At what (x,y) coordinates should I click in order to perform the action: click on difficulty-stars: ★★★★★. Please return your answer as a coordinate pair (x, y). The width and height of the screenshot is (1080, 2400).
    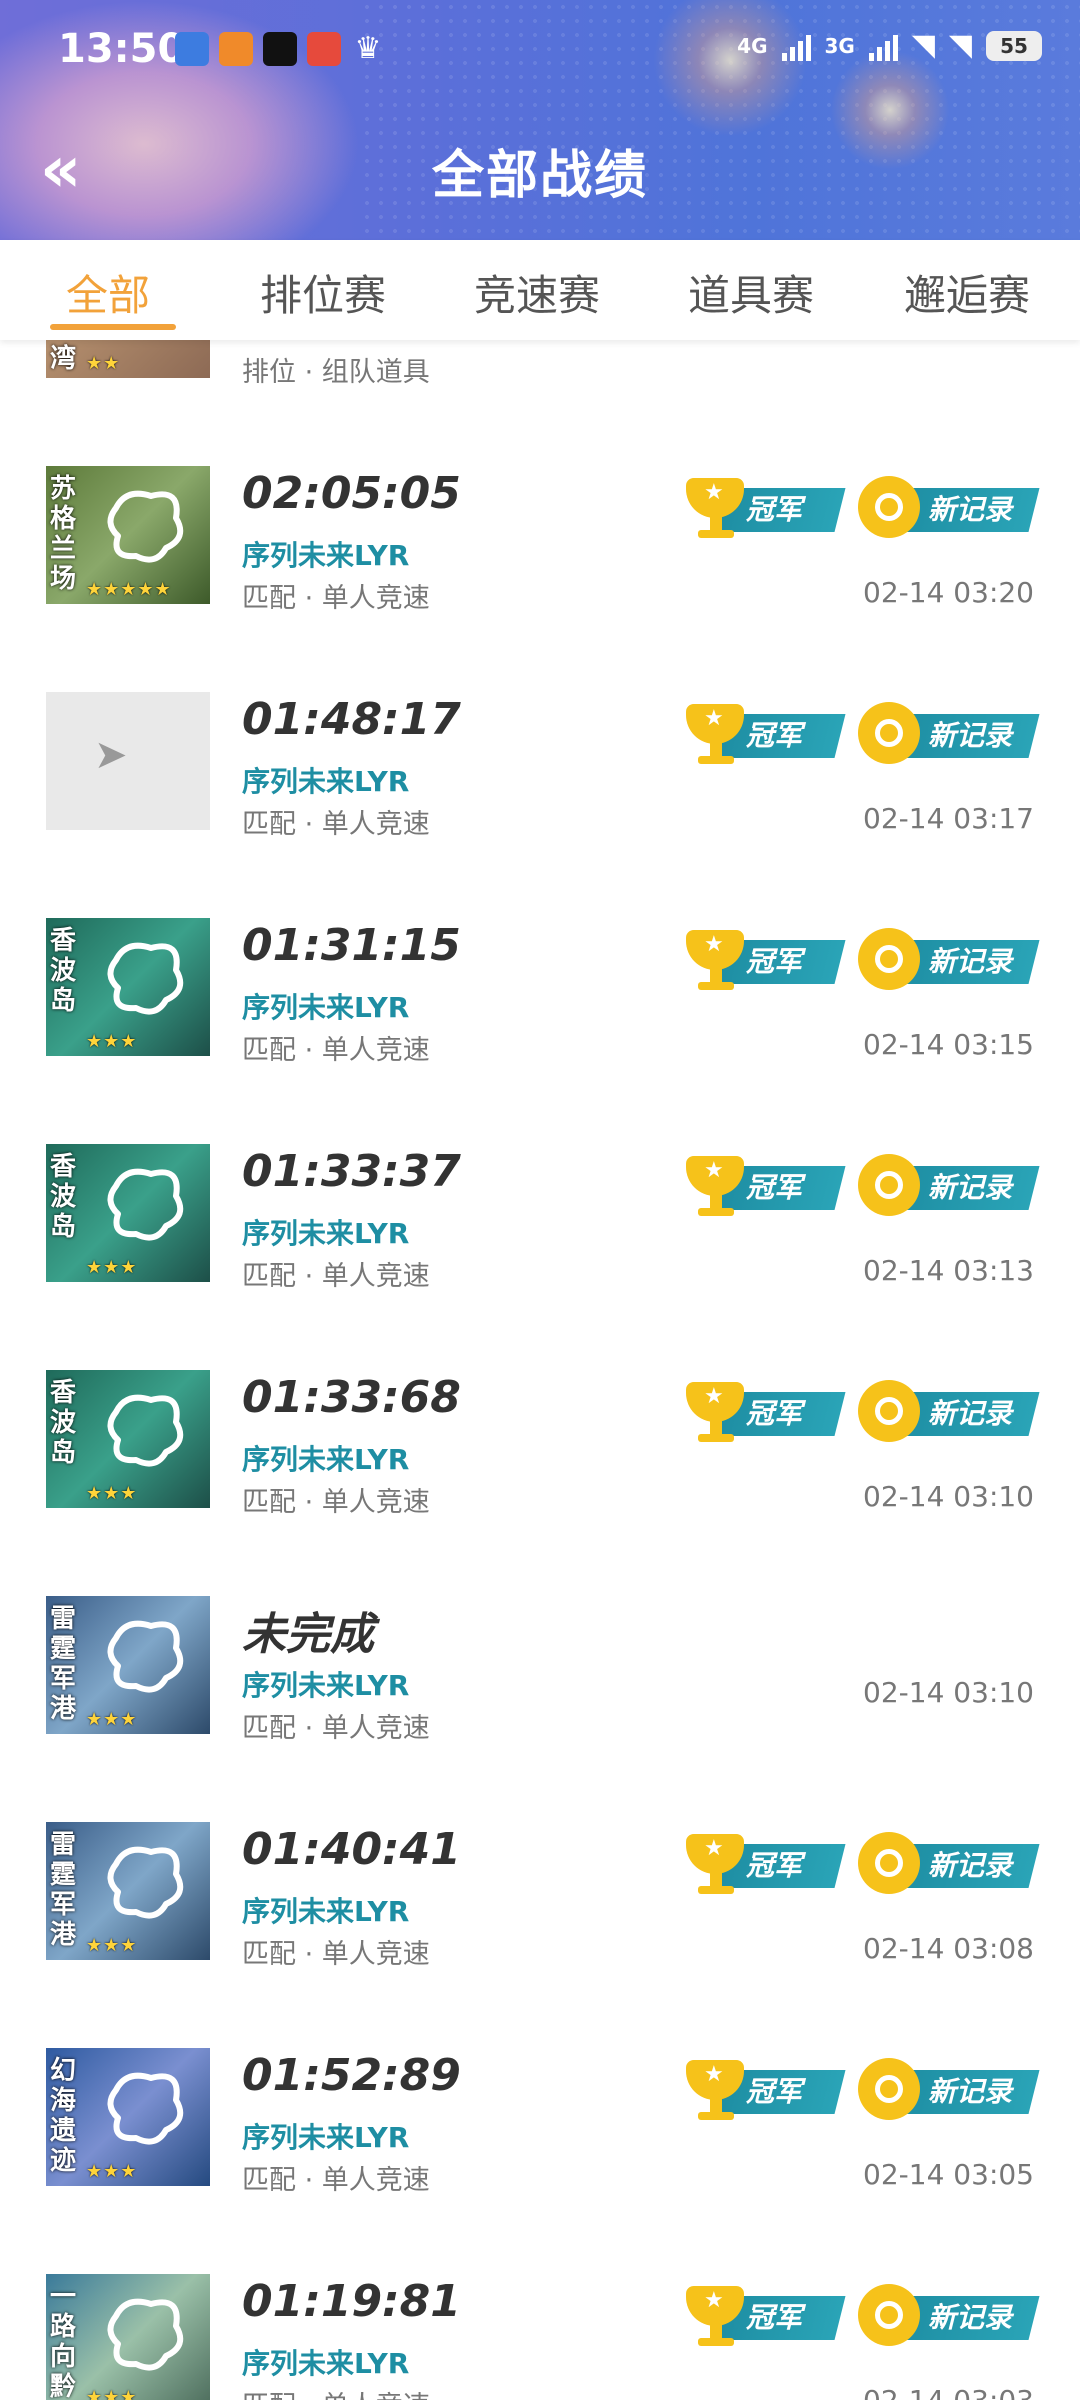
    Looking at the image, I should click on (129, 589).